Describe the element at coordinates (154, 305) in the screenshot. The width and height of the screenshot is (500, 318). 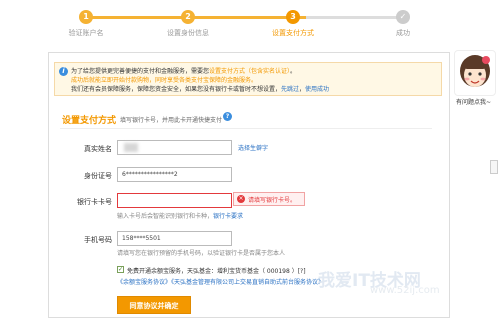
I see `agree-submit-button: 同意协议并确定` at that location.